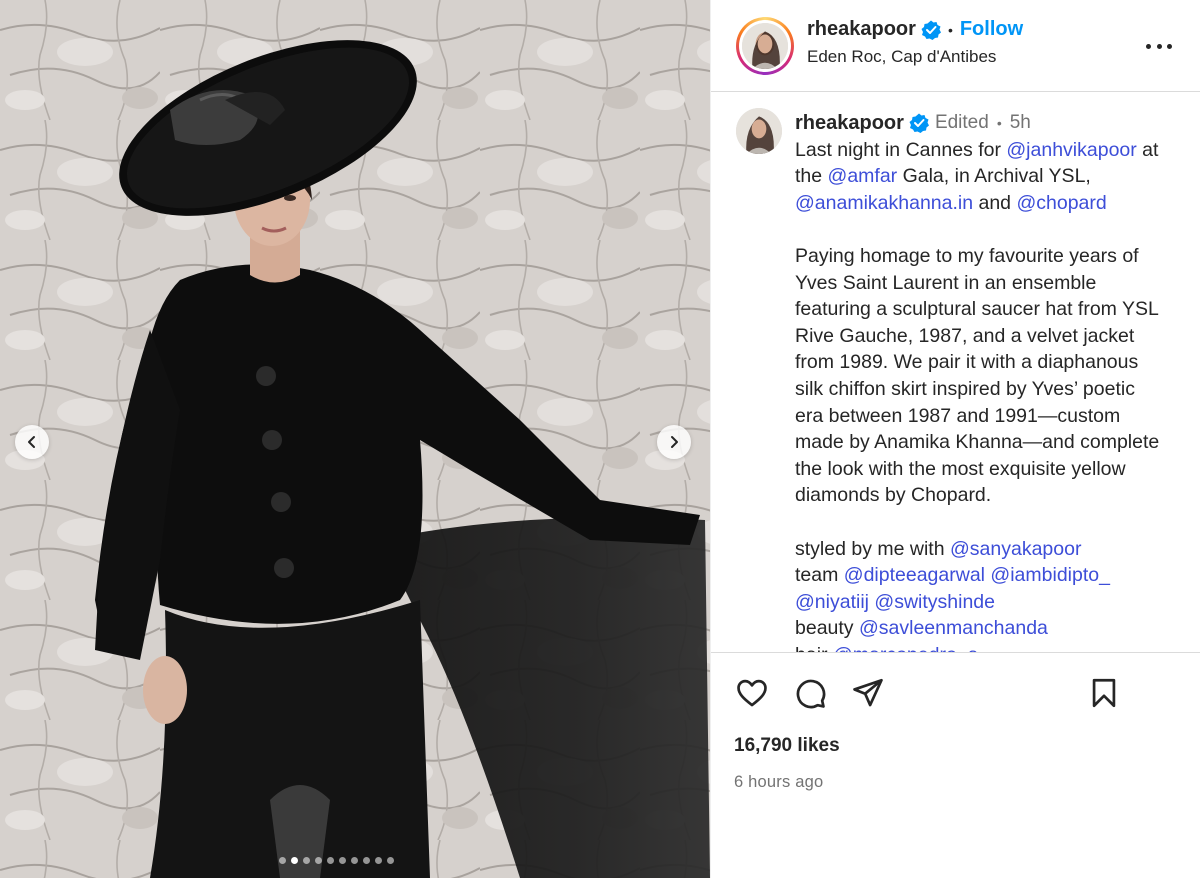 This screenshot has width=1200, height=878. What do you see at coordinates (961, 122) in the screenshot?
I see `edited-label: Edited` at bounding box center [961, 122].